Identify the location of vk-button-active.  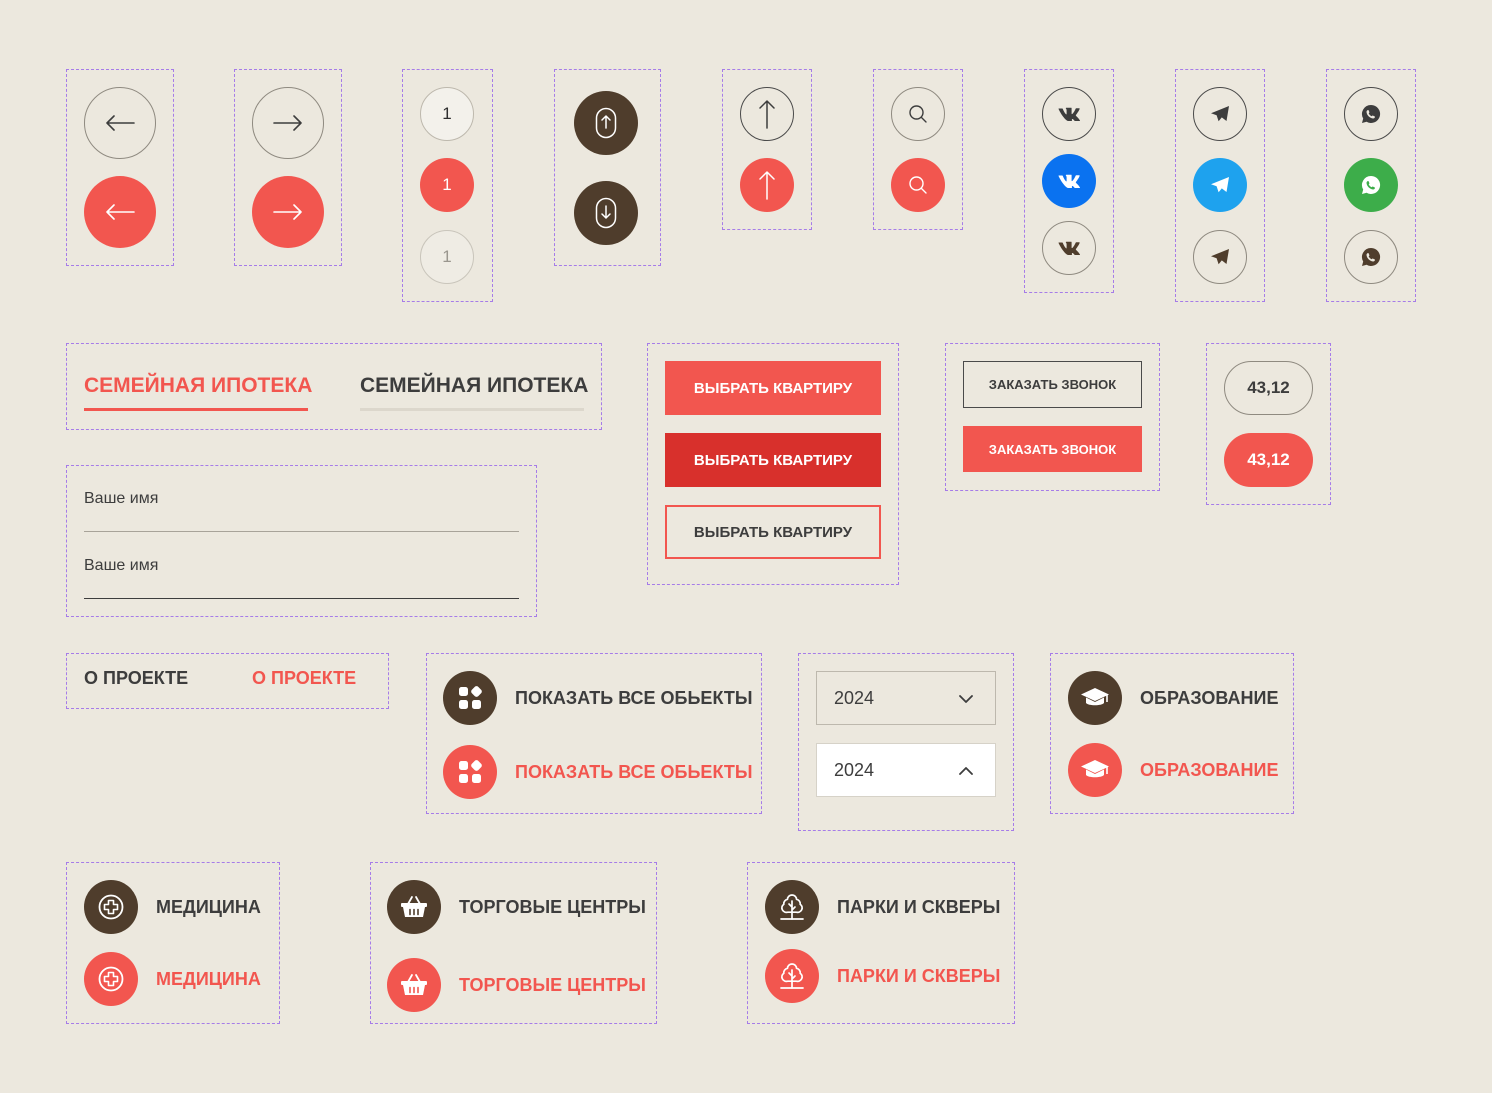
(1069, 181).